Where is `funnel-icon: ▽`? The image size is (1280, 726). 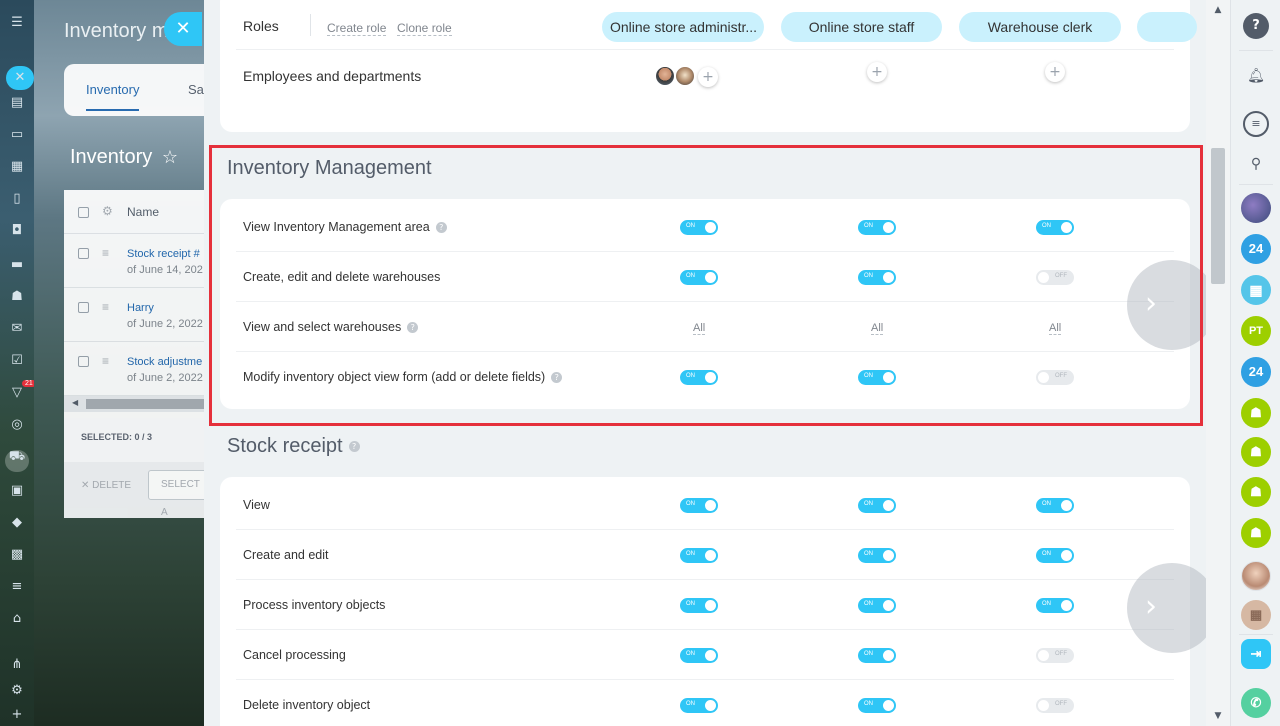
funnel-icon: ▽ is located at coordinates (17, 393).